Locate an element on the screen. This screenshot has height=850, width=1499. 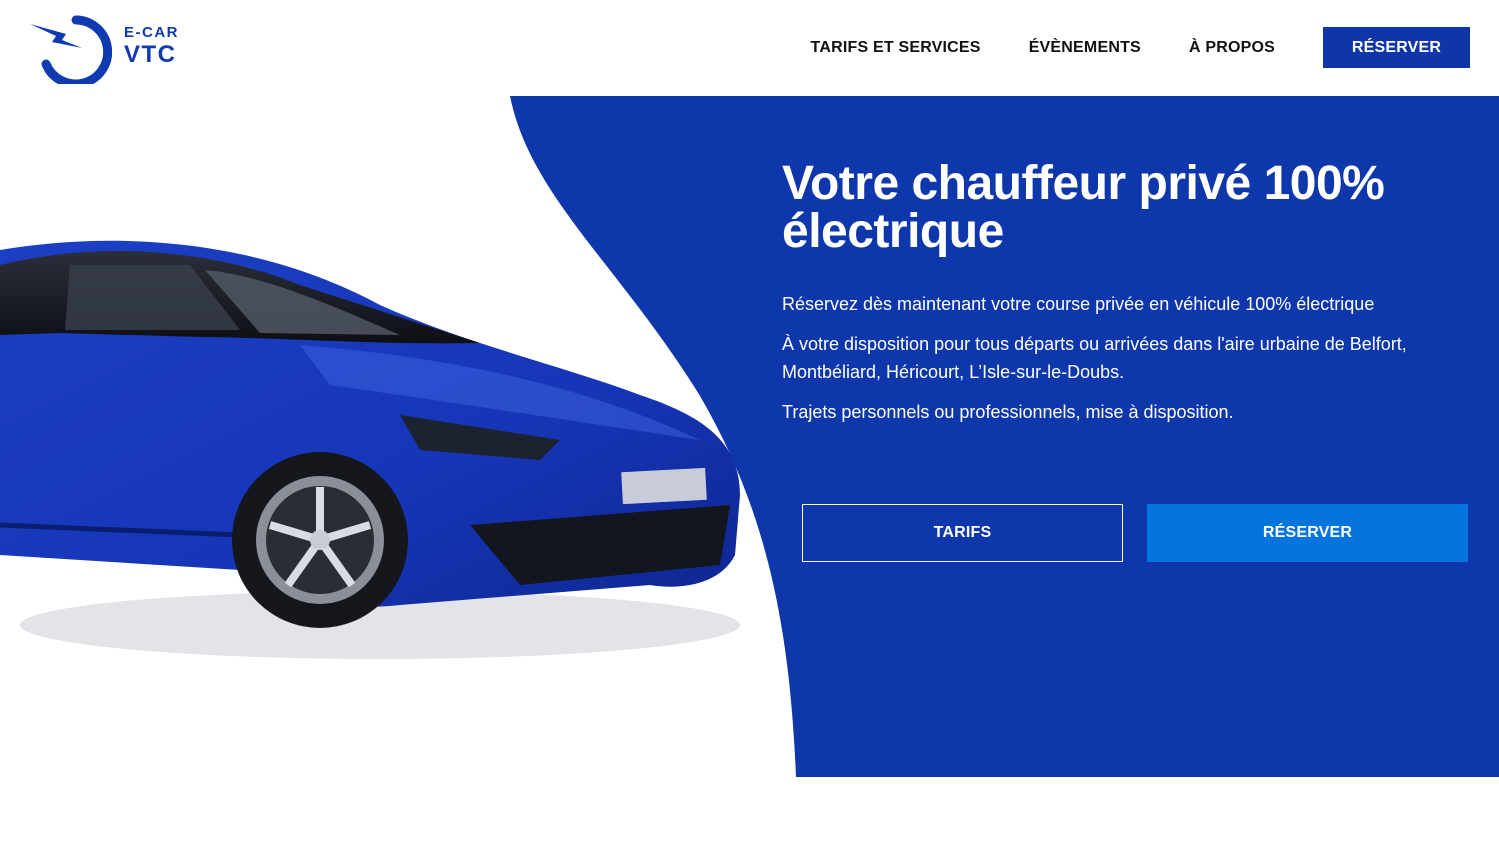
brand-wordmark: E-CAR VTC is located at coordinates (151, 46).